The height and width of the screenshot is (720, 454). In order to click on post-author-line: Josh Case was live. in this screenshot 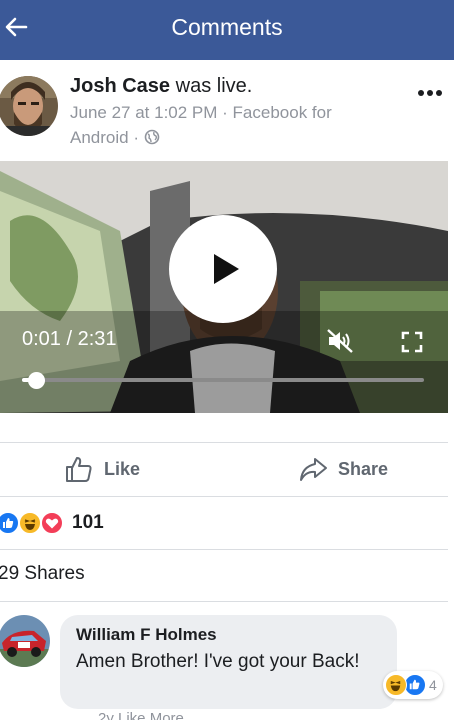, I will do `click(161, 86)`.